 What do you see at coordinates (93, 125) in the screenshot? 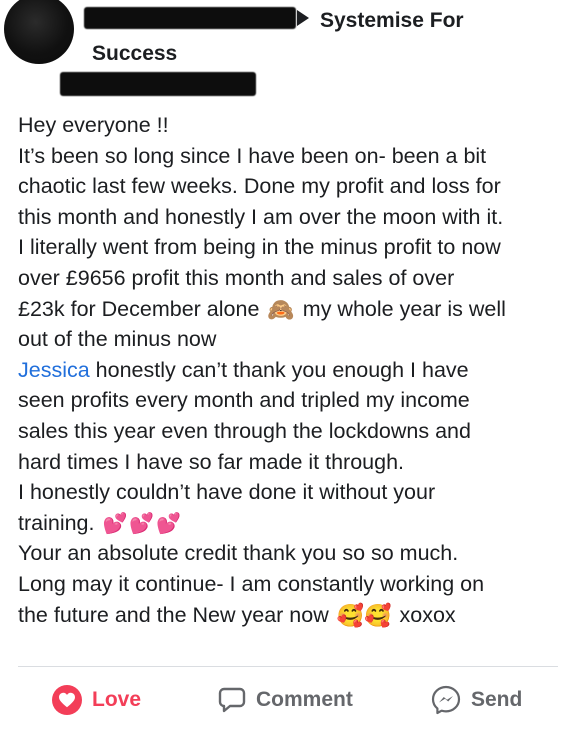
I see `post-line: Hey everyone !!` at bounding box center [93, 125].